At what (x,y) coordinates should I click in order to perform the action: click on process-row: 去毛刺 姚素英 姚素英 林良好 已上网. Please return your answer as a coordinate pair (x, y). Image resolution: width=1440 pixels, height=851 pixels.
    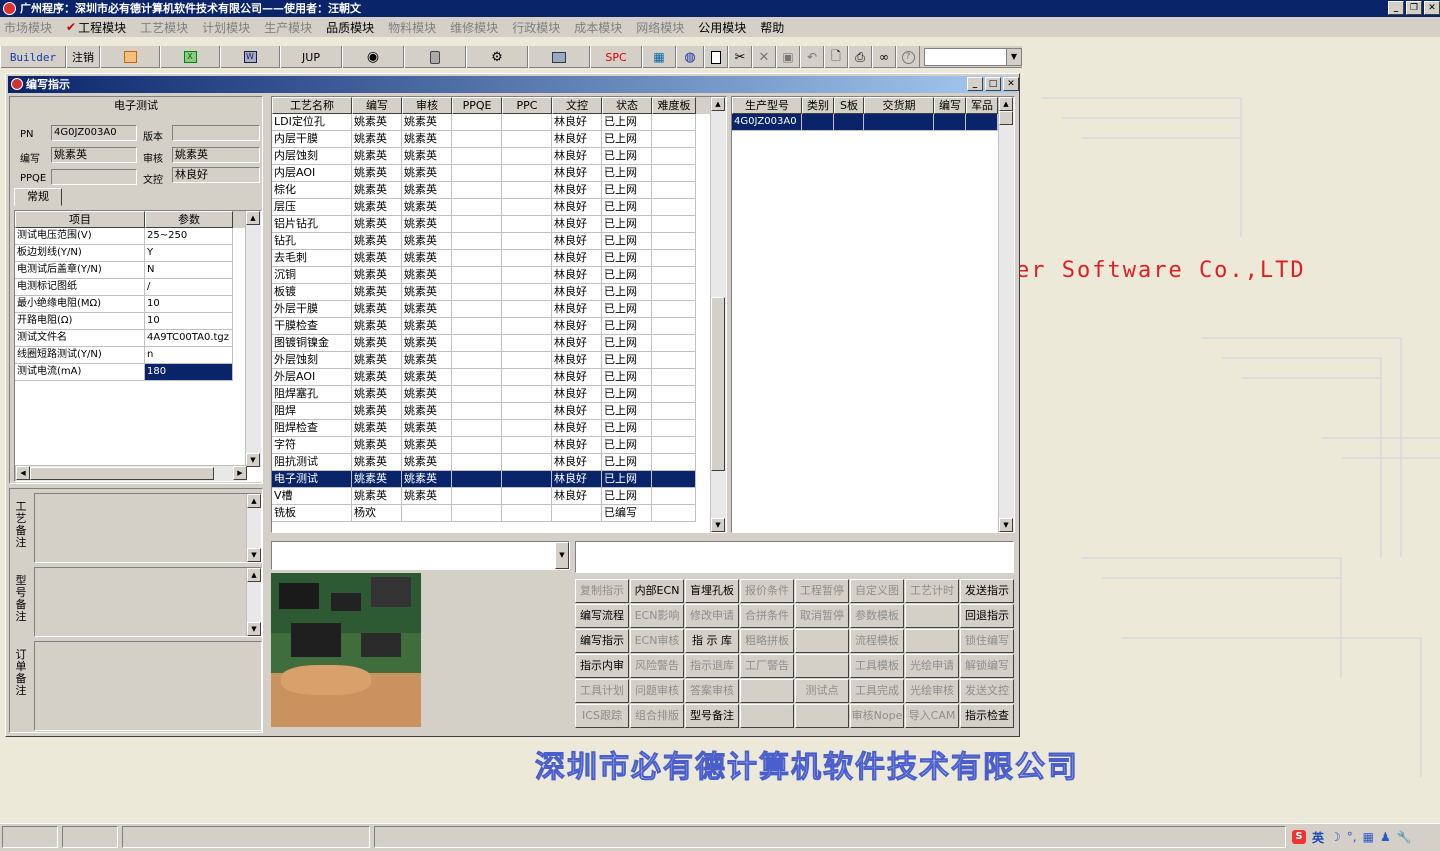
    Looking at the image, I should click on (499, 258).